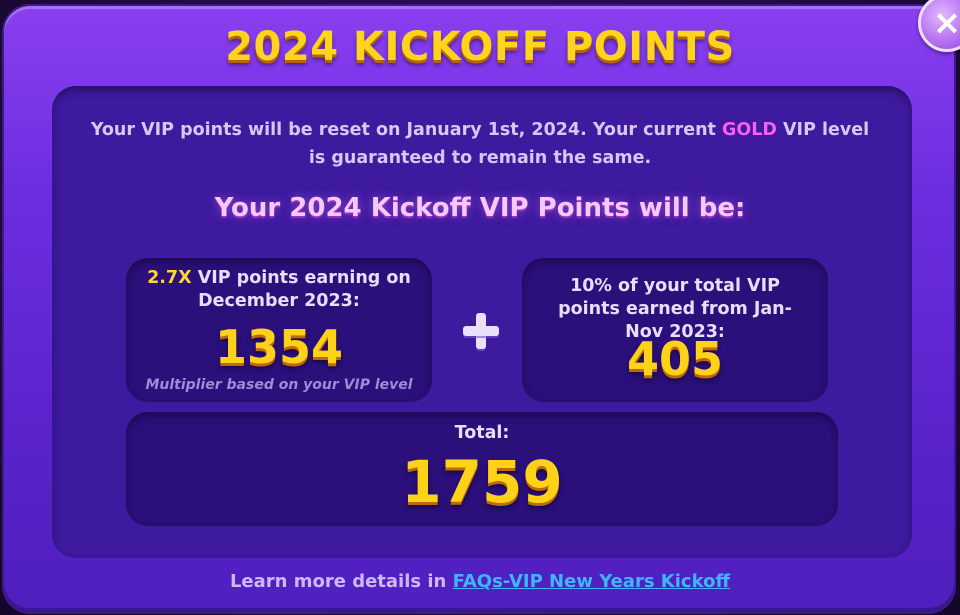  I want to click on plus-icon, so click(481, 331).